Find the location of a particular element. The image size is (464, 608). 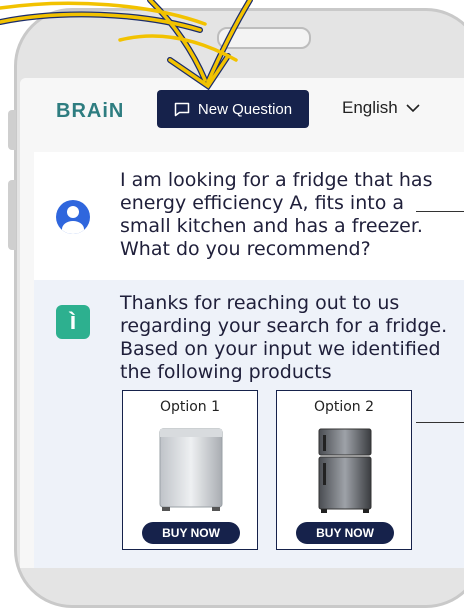

product-card-2: Option 2 BUY NOW is located at coordinates (344, 470).